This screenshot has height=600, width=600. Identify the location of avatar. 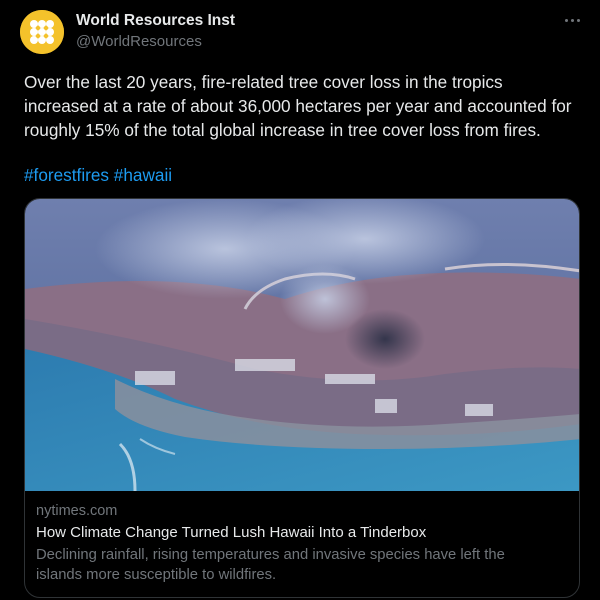
(42, 32).